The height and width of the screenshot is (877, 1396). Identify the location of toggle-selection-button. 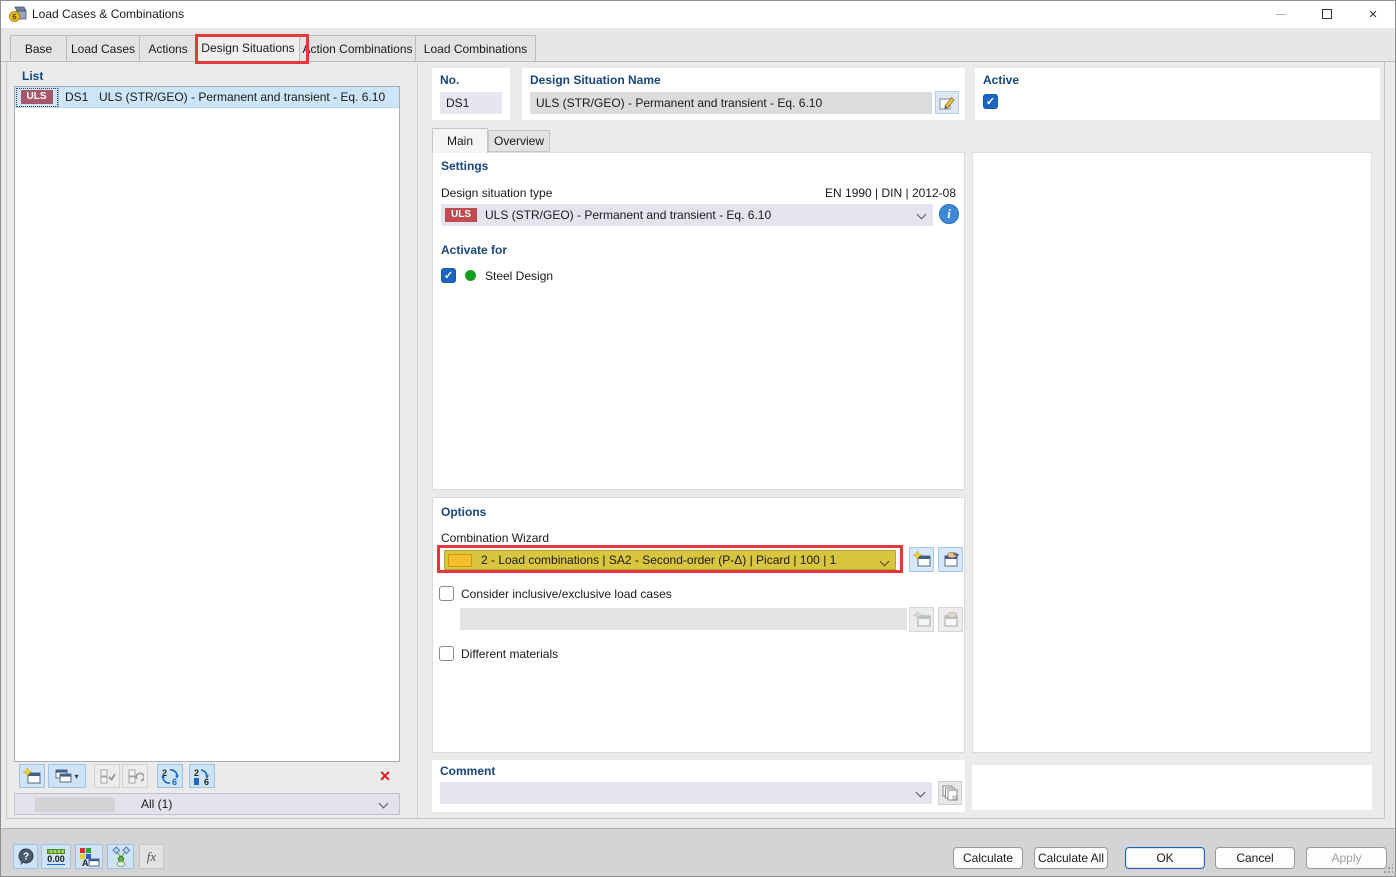
(135, 776).